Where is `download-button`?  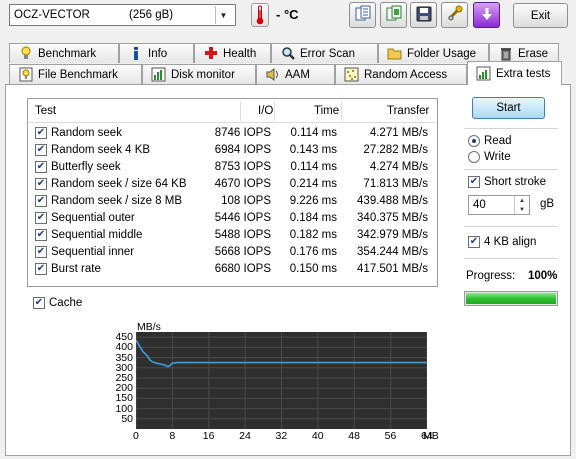
download-button is located at coordinates (486, 15).